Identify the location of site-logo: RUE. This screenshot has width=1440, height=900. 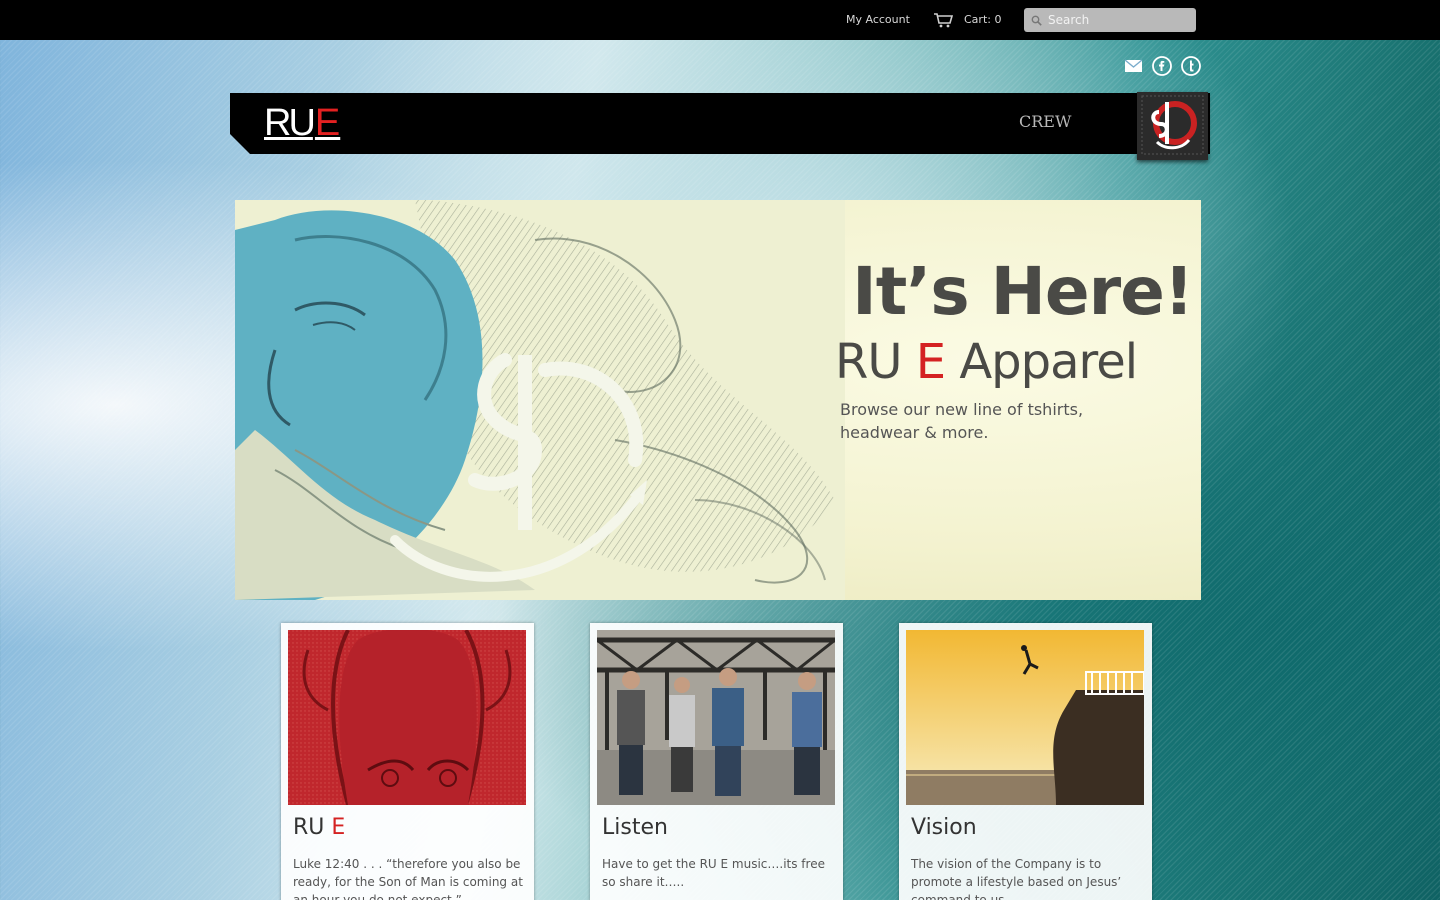
(302, 123).